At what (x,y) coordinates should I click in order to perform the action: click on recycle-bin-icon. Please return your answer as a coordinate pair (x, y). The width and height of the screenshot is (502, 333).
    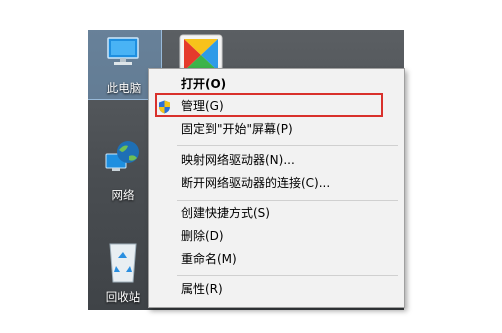
    Looking at the image, I should click on (123, 264).